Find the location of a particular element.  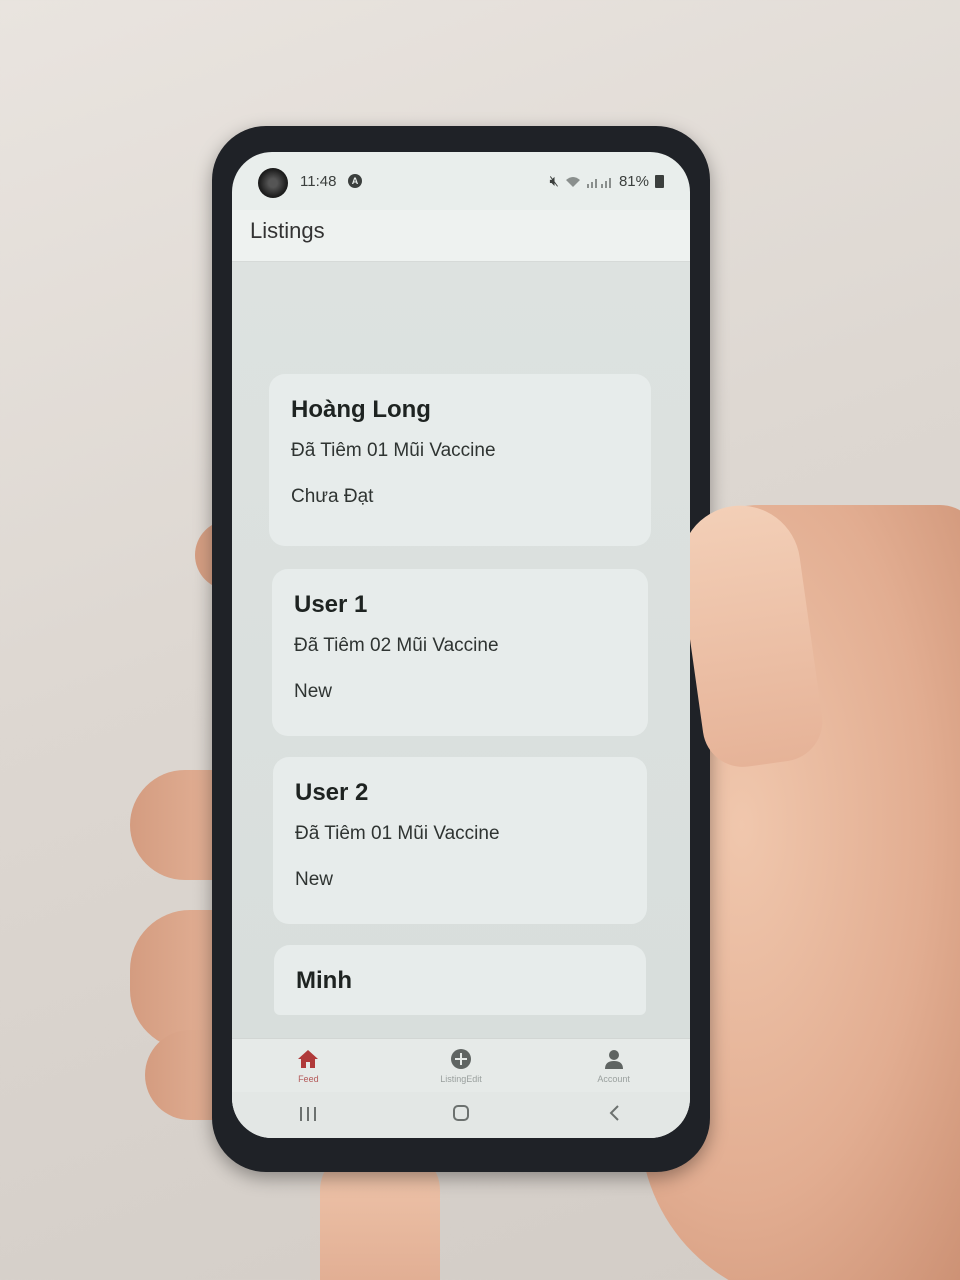

home-button is located at coordinates (461, 1115).